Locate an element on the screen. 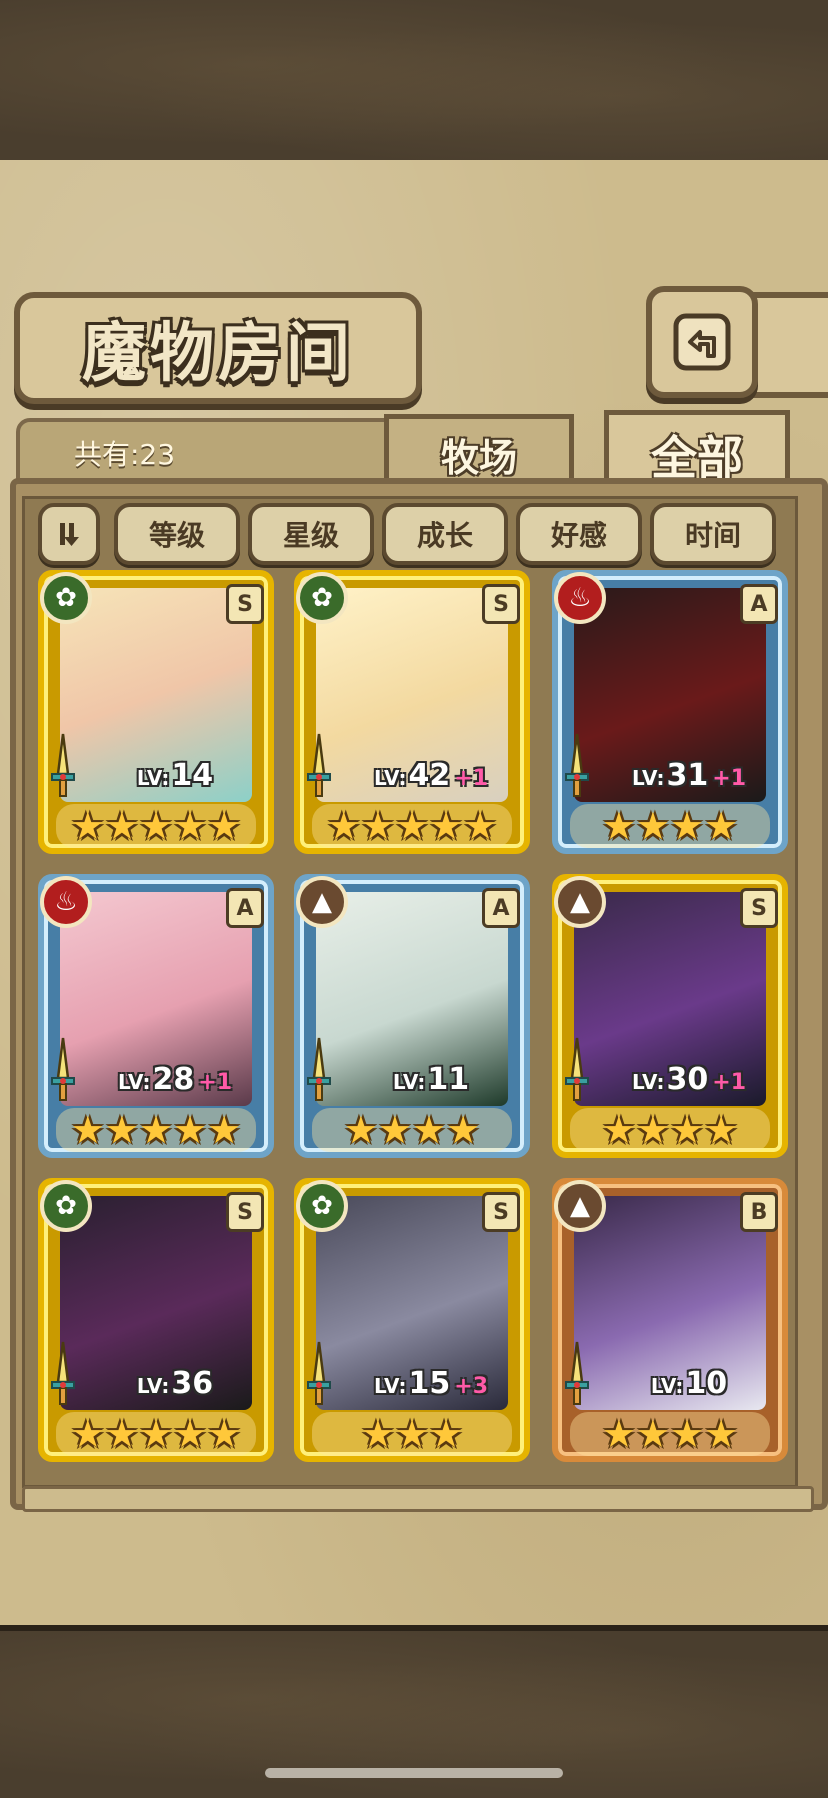 The height and width of the screenshot is (1798, 828). level-label: LV: 28 +1 is located at coordinates (175, 1080).